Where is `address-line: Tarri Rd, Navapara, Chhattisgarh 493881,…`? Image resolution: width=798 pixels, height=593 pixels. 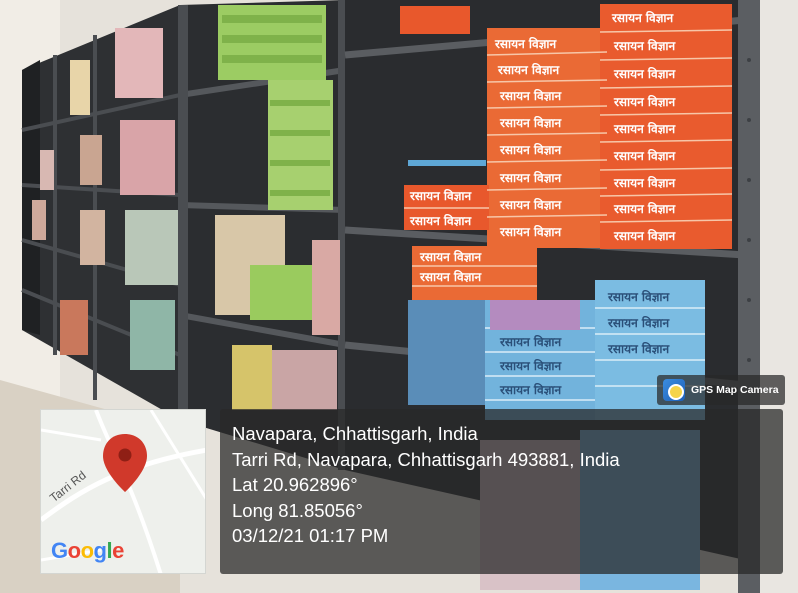
address-line: Tarri Rd, Navapara, Chhattisgarh 493881,… is located at coordinates (426, 459).